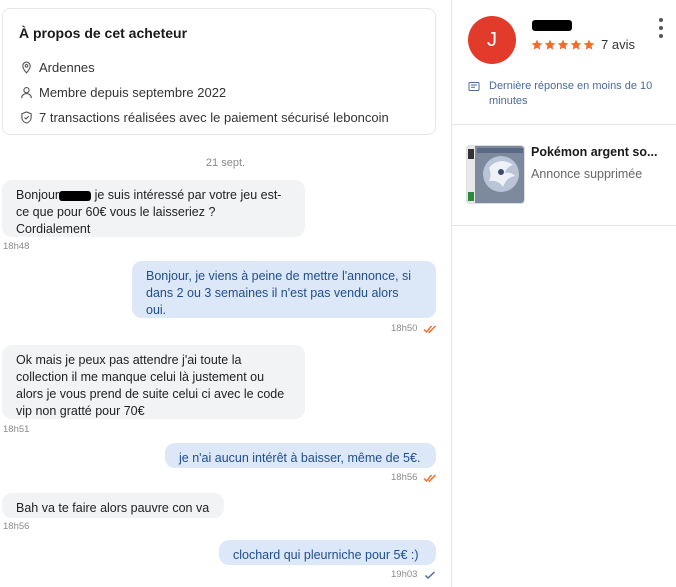  What do you see at coordinates (26, 118) in the screenshot?
I see `shield-icon` at bounding box center [26, 118].